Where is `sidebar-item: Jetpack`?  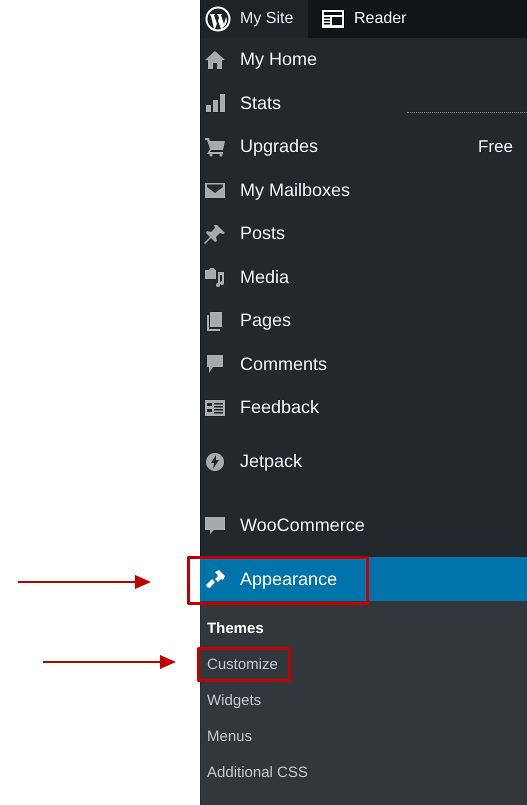 sidebar-item: Jetpack is located at coordinates (363, 462).